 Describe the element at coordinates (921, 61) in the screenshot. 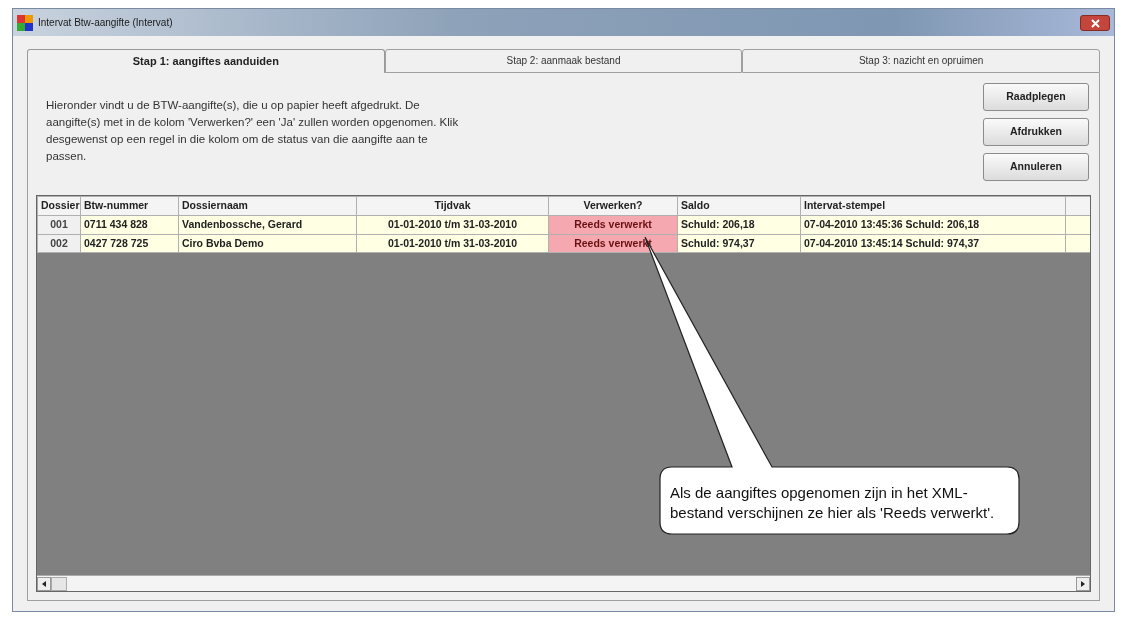

I see `tab: Stap 3: nazicht en opruimen` at that location.